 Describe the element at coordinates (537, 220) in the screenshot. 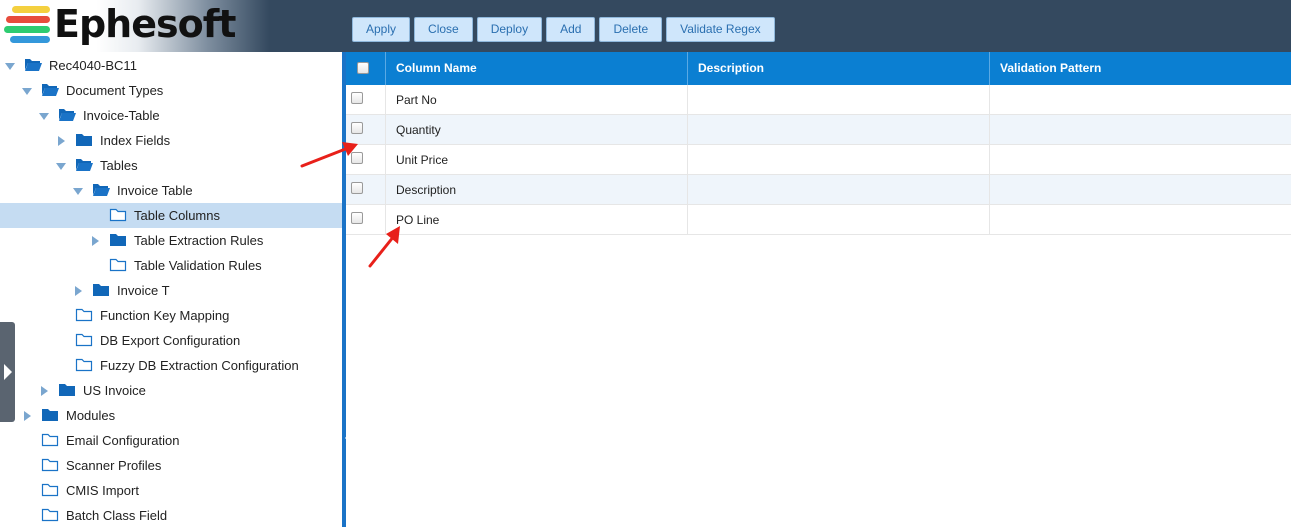

I see `cell-column-name: PO Line` at that location.